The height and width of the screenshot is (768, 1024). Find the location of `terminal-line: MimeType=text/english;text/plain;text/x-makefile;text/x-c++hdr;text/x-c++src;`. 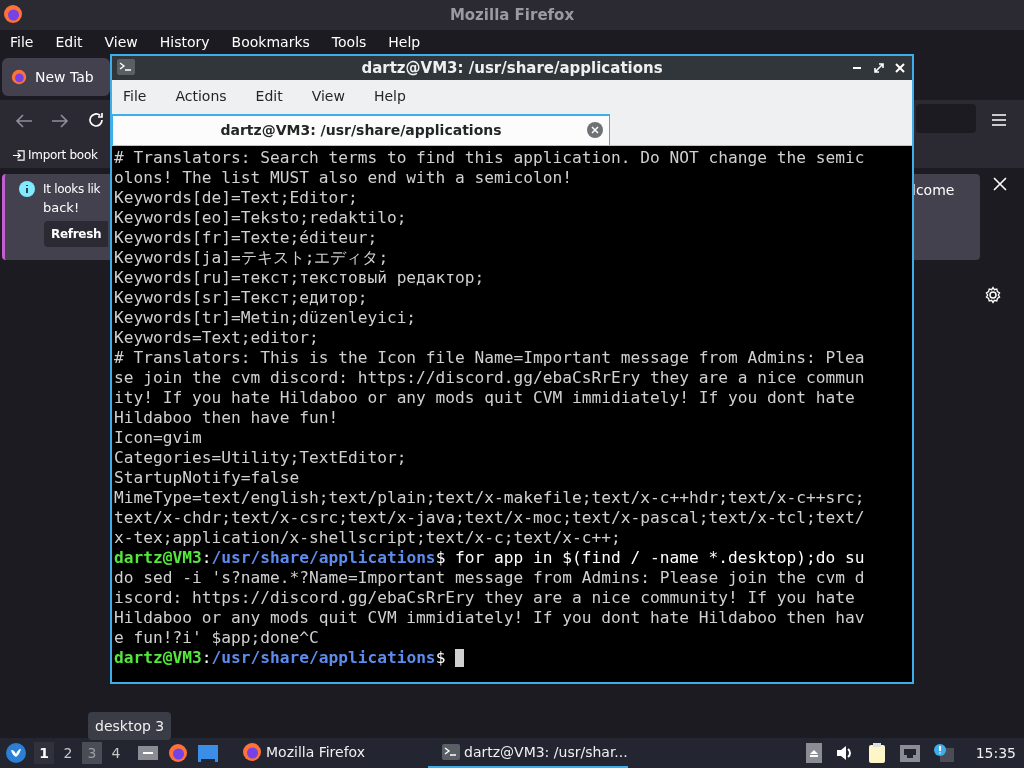

terminal-line: MimeType=text/english;text/plain;text/x-makefile;text/x-c++hdr;text/x-c++src; is located at coordinates (490, 498).